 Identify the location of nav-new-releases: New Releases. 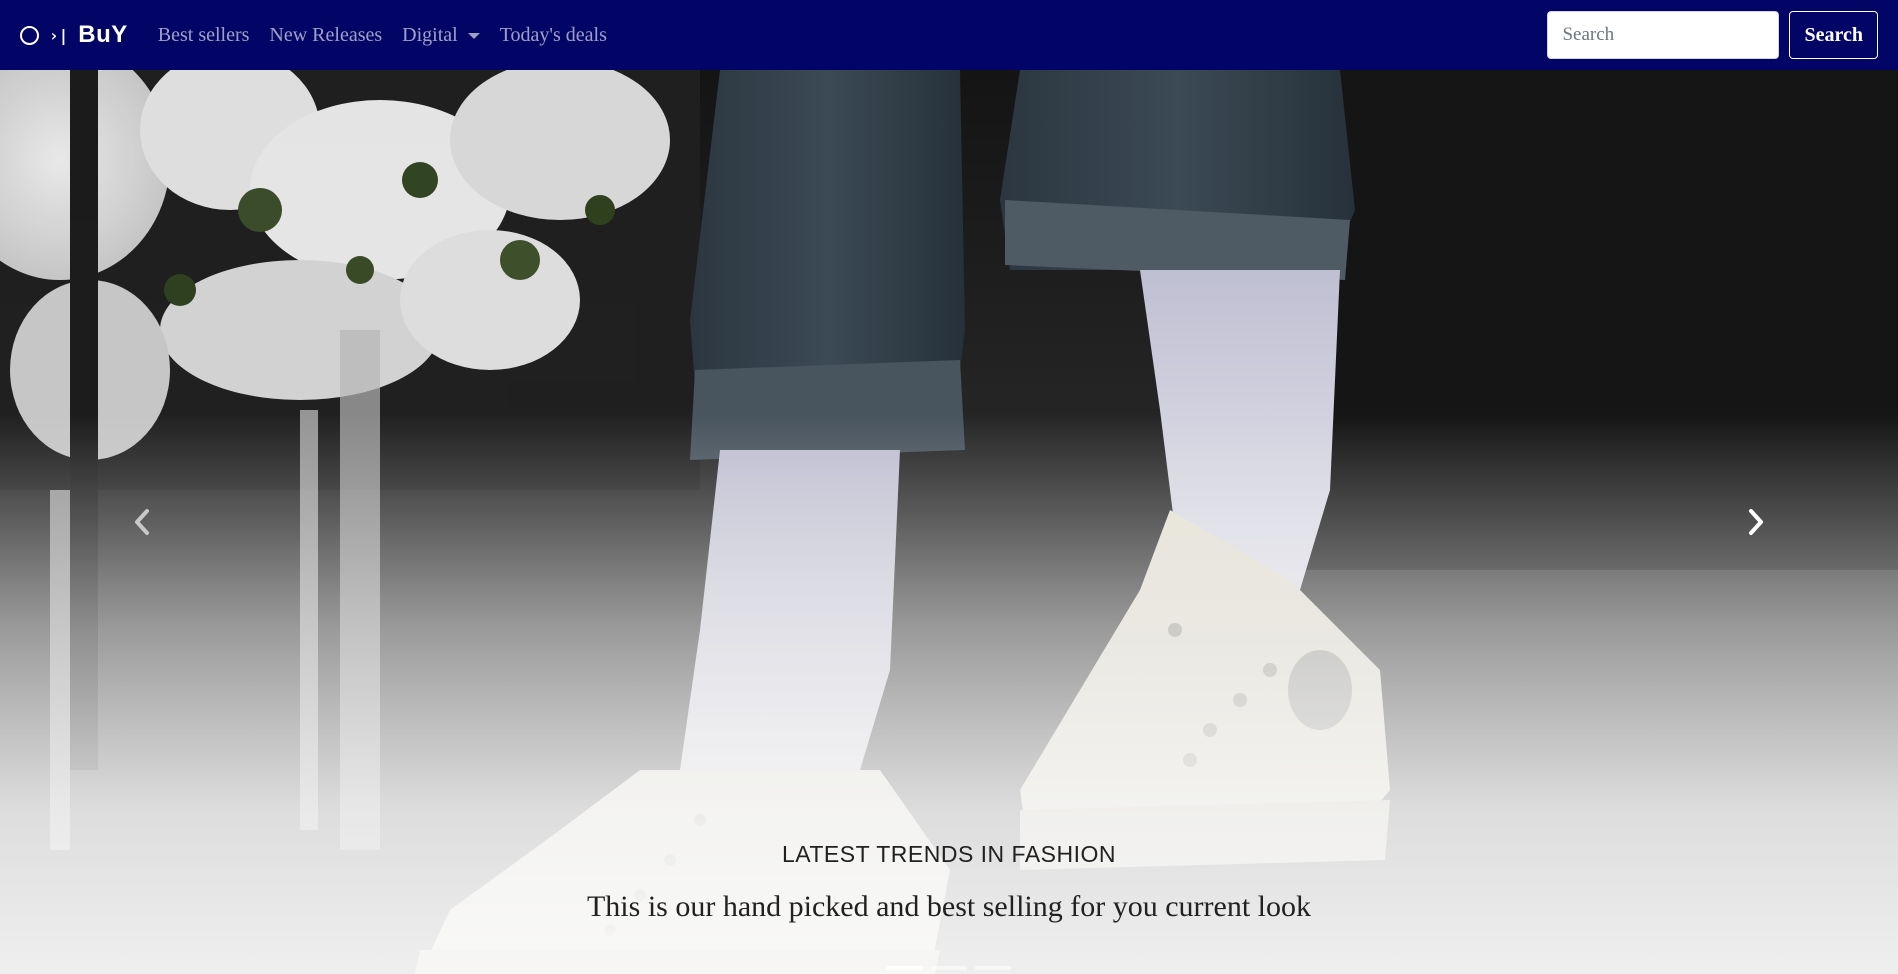
(325, 35).